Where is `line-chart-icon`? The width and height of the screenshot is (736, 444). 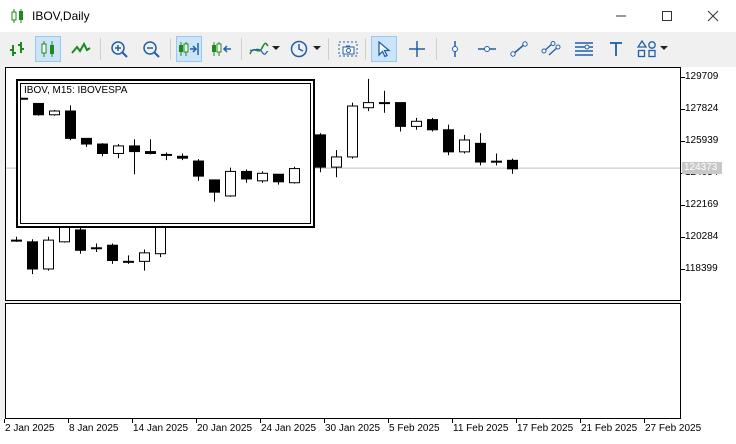
line-chart-icon is located at coordinates (81, 47).